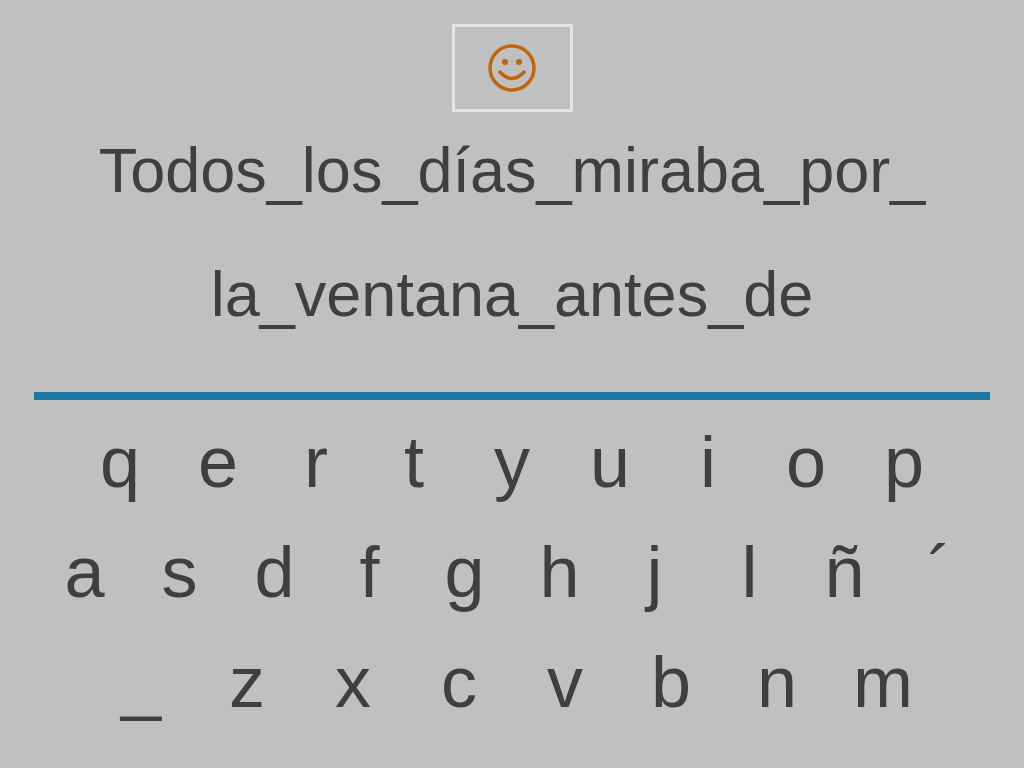  I want to click on letter-key: m, so click(883, 682).